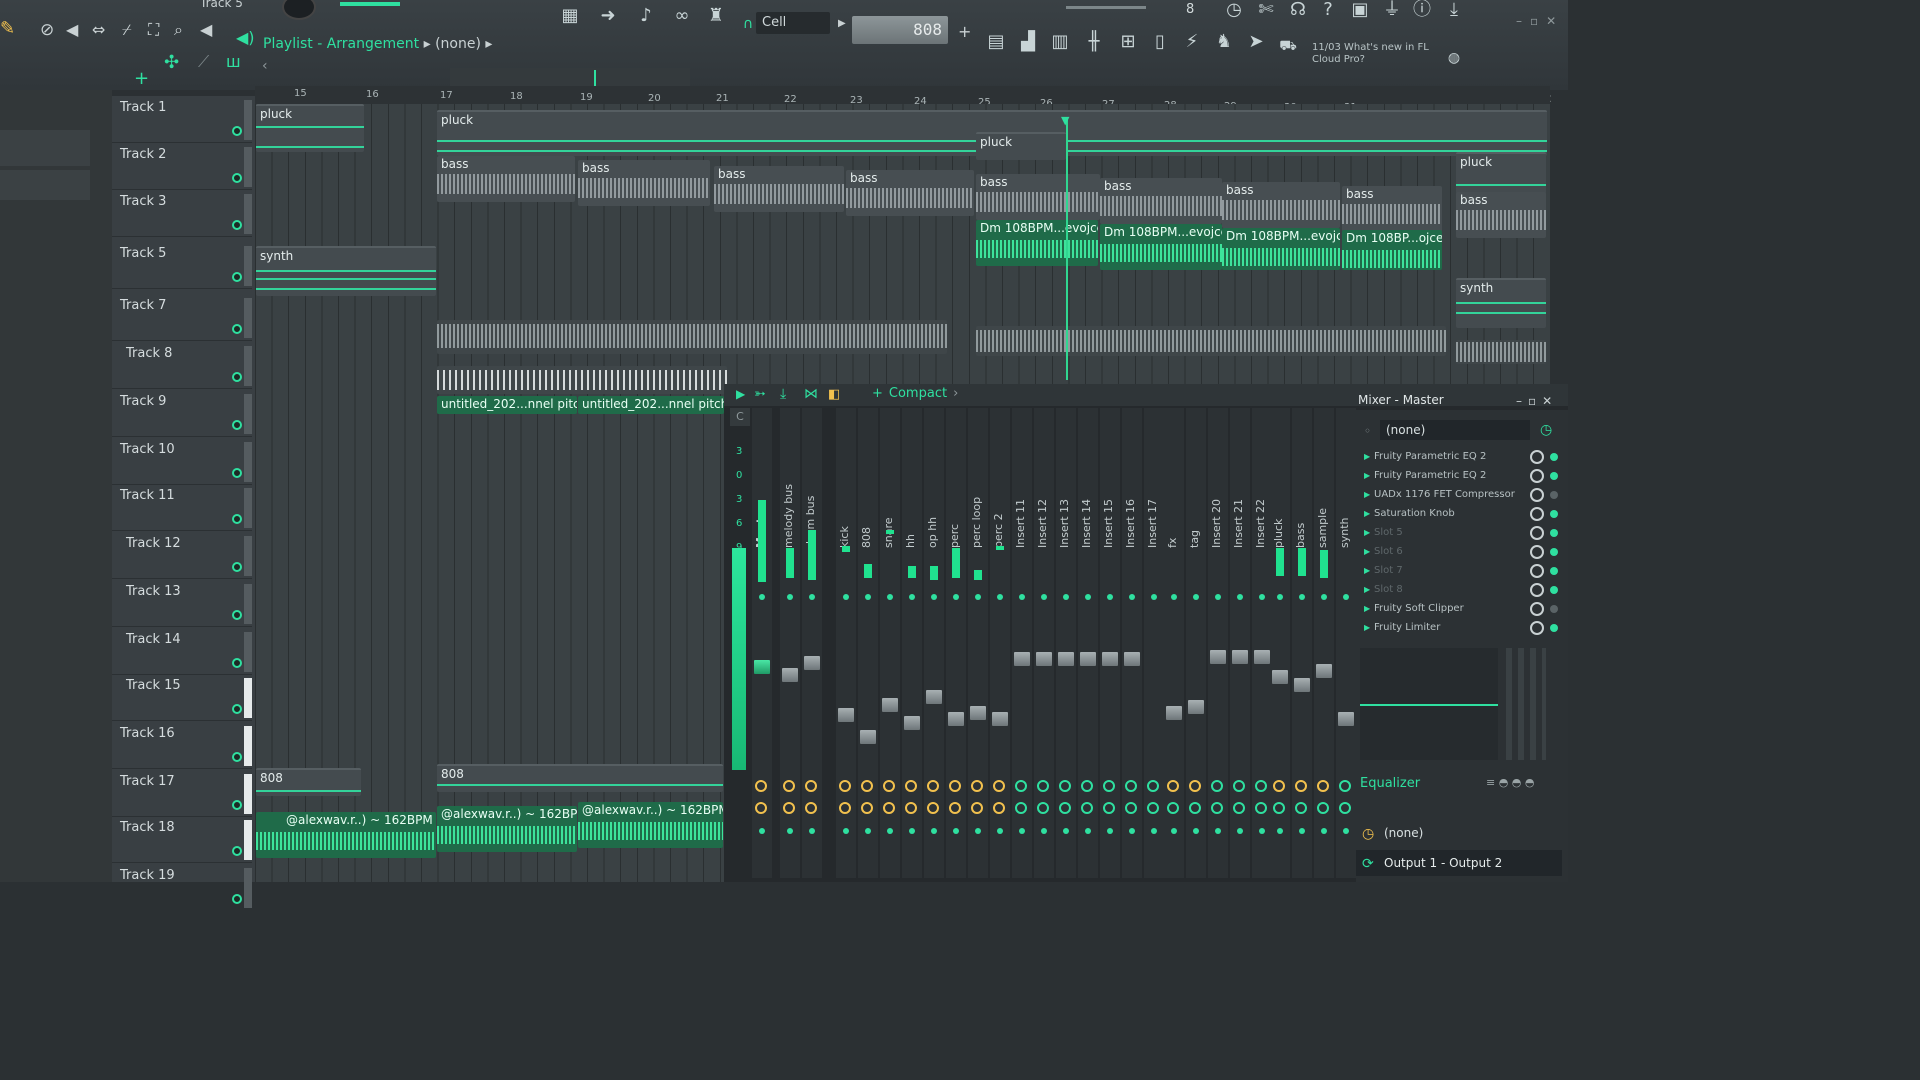  What do you see at coordinates (1537, 401) in the screenshot?
I see `mixer-window-controls: –▫✕` at bounding box center [1537, 401].